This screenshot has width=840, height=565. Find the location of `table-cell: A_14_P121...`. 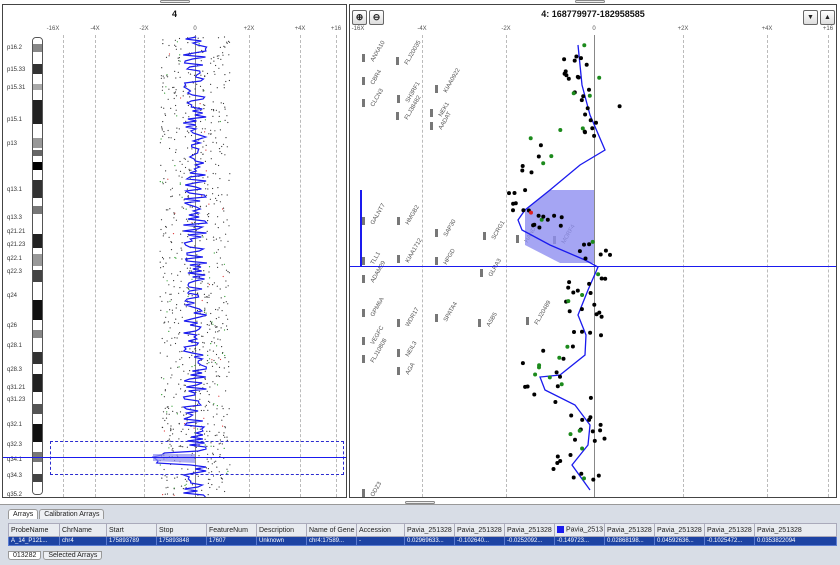

table-cell: A_14_P121... is located at coordinates (34, 541).